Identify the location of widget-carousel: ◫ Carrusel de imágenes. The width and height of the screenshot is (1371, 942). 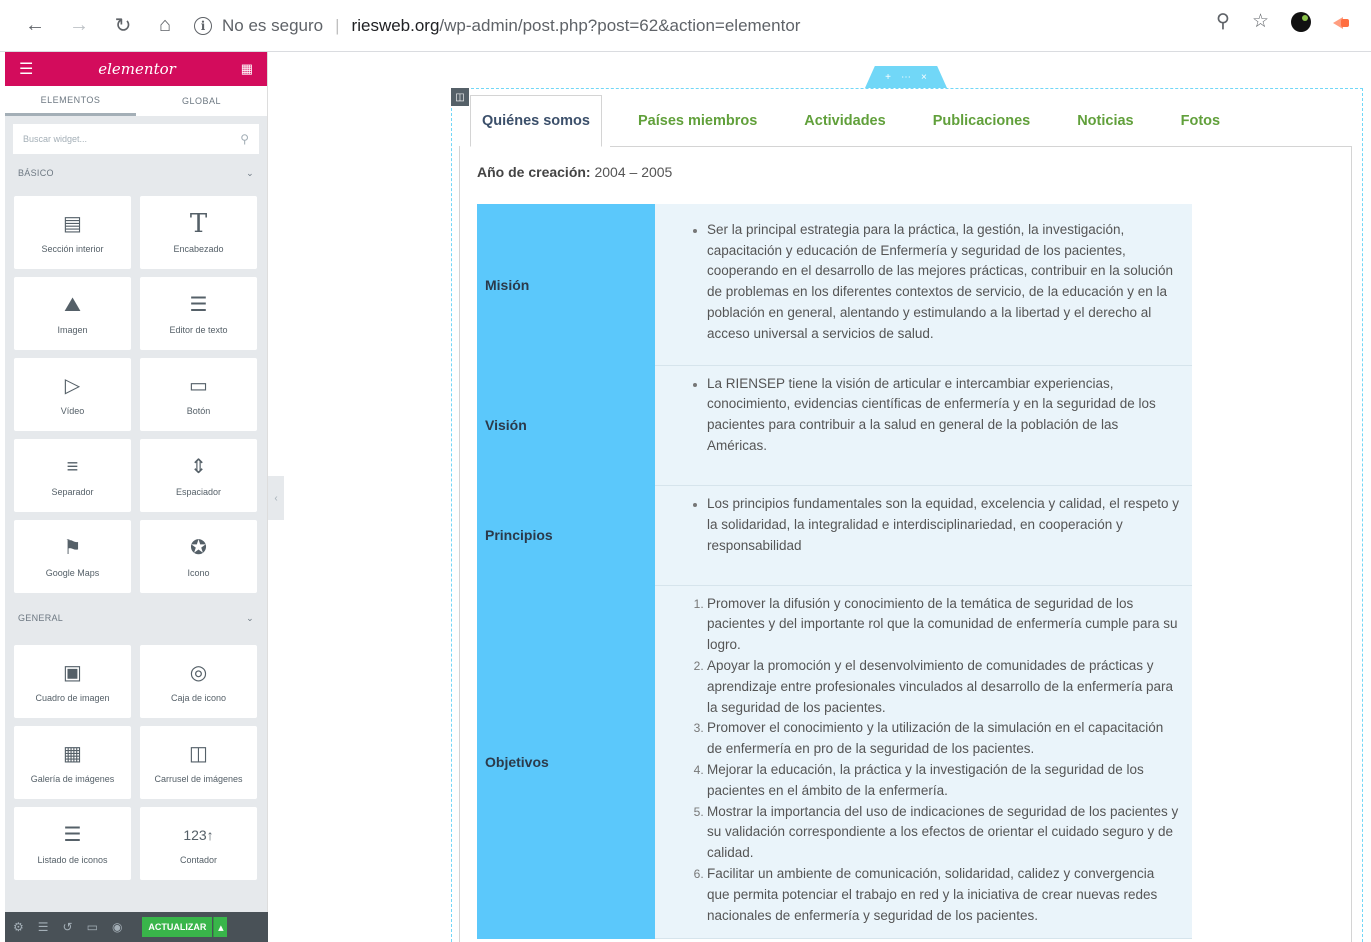
(198, 762).